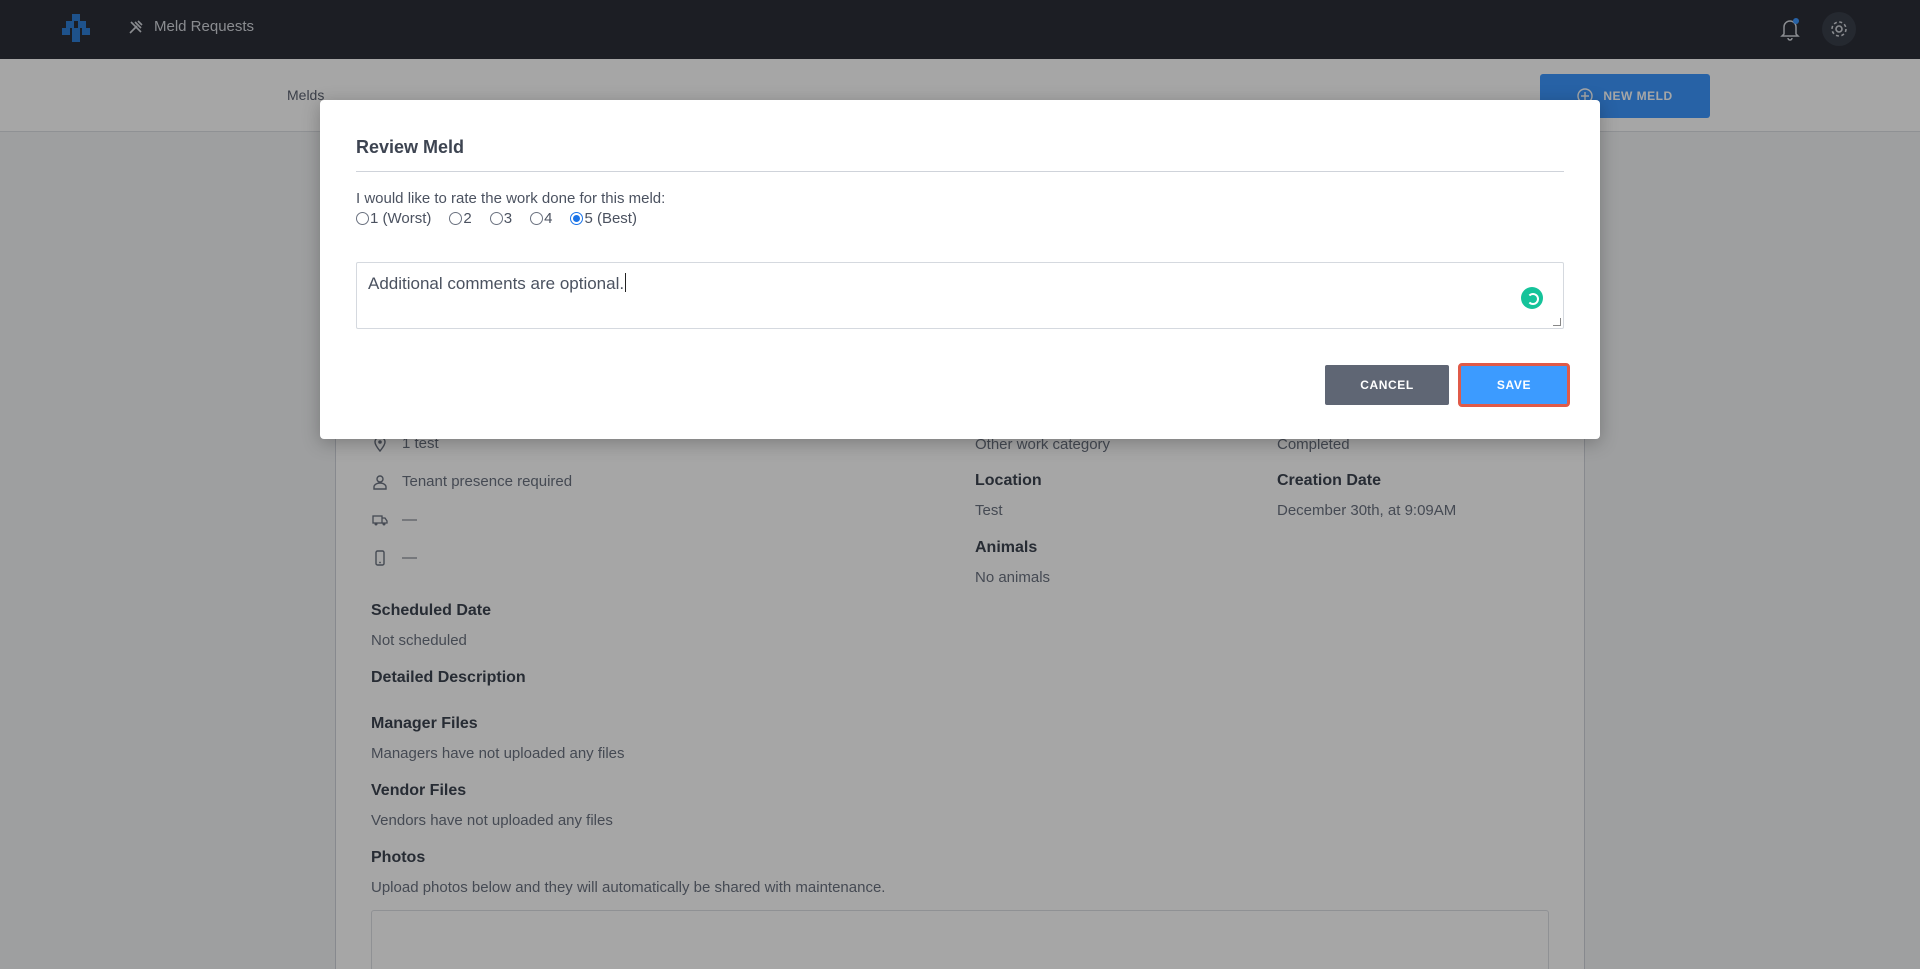 This screenshot has width=1920, height=969. Describe the element at coordinates (467, 218) in the screenshot. I see `rating-label-2: 2` at that location.